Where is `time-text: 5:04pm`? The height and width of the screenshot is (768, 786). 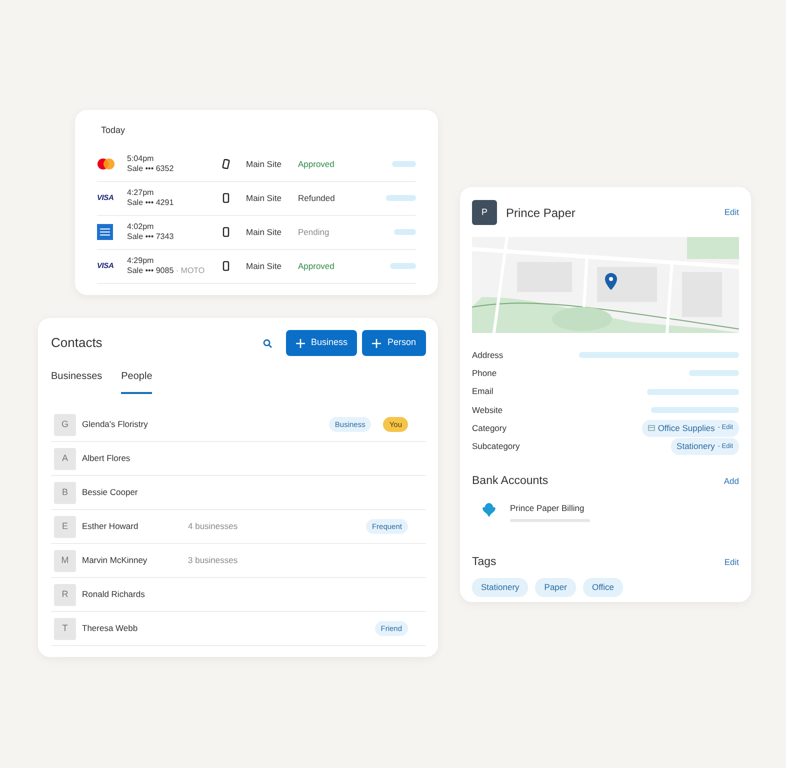
time-text: 5:04pm is located at coordinates (141, 159).